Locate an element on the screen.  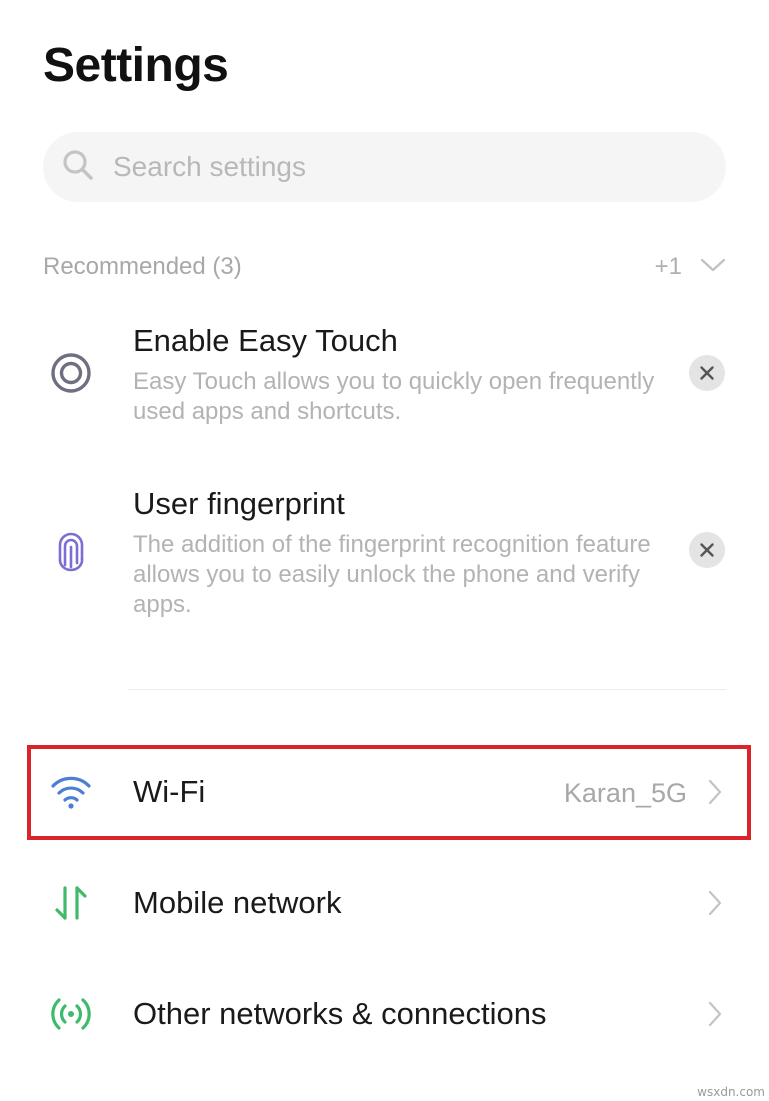
settings-item-other-networks: Other networks & connections is located at coordinates (384, 1014).